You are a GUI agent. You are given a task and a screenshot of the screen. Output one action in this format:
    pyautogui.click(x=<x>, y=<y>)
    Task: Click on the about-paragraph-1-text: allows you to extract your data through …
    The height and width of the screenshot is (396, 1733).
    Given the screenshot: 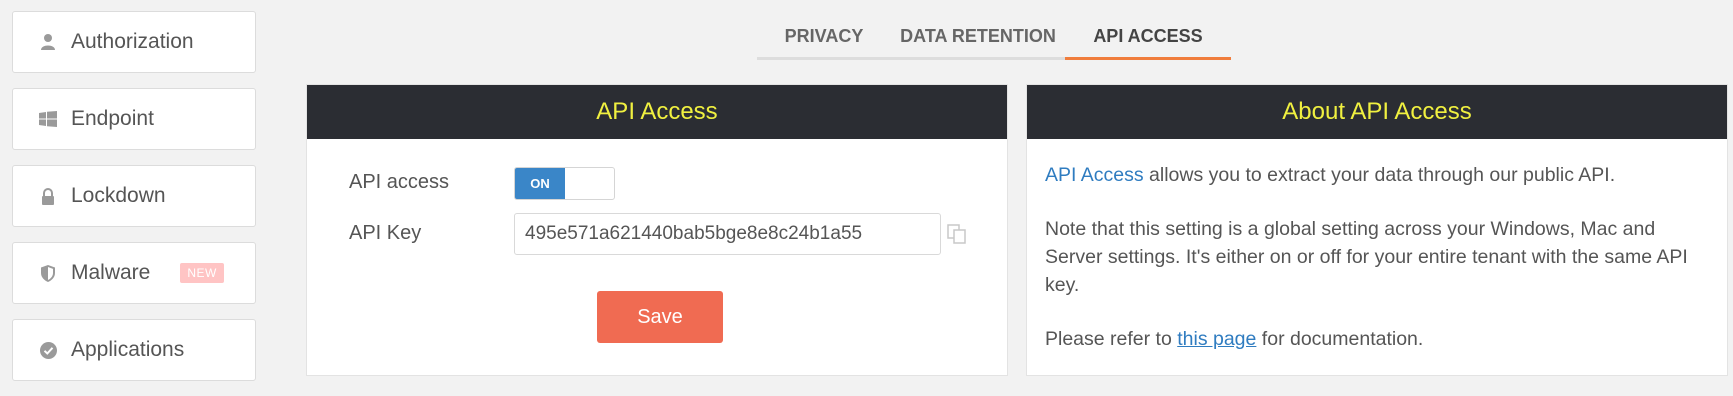 What is the action you would take?
    pyautogui.click(x=1379, y=175)
    